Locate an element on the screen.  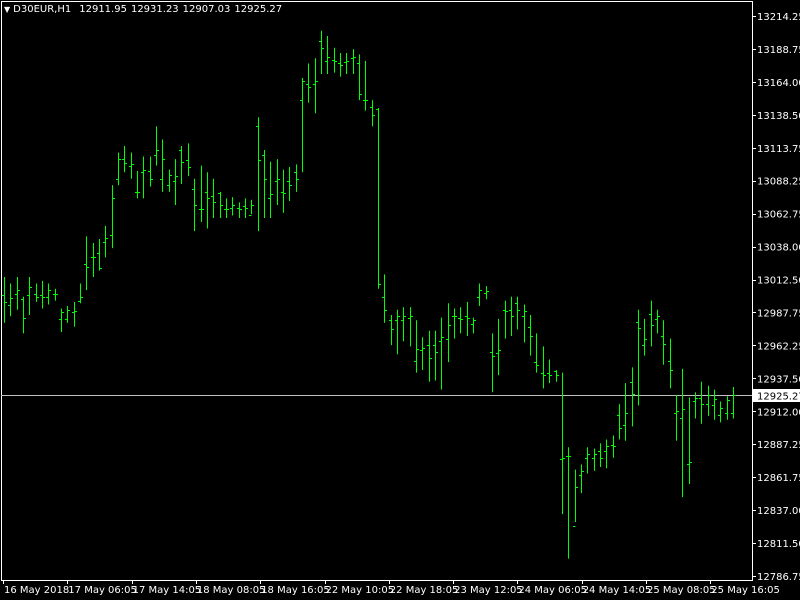
y-tick-label: 12811.50 is located at coordinates (778, 544).